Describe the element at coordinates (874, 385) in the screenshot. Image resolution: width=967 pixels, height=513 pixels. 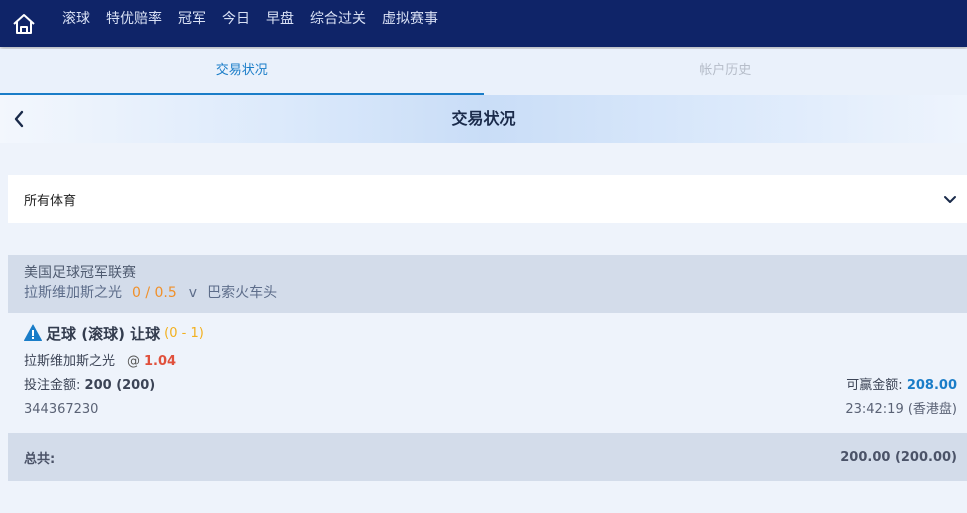
I see `win-label: 可赢金额:` at that location.